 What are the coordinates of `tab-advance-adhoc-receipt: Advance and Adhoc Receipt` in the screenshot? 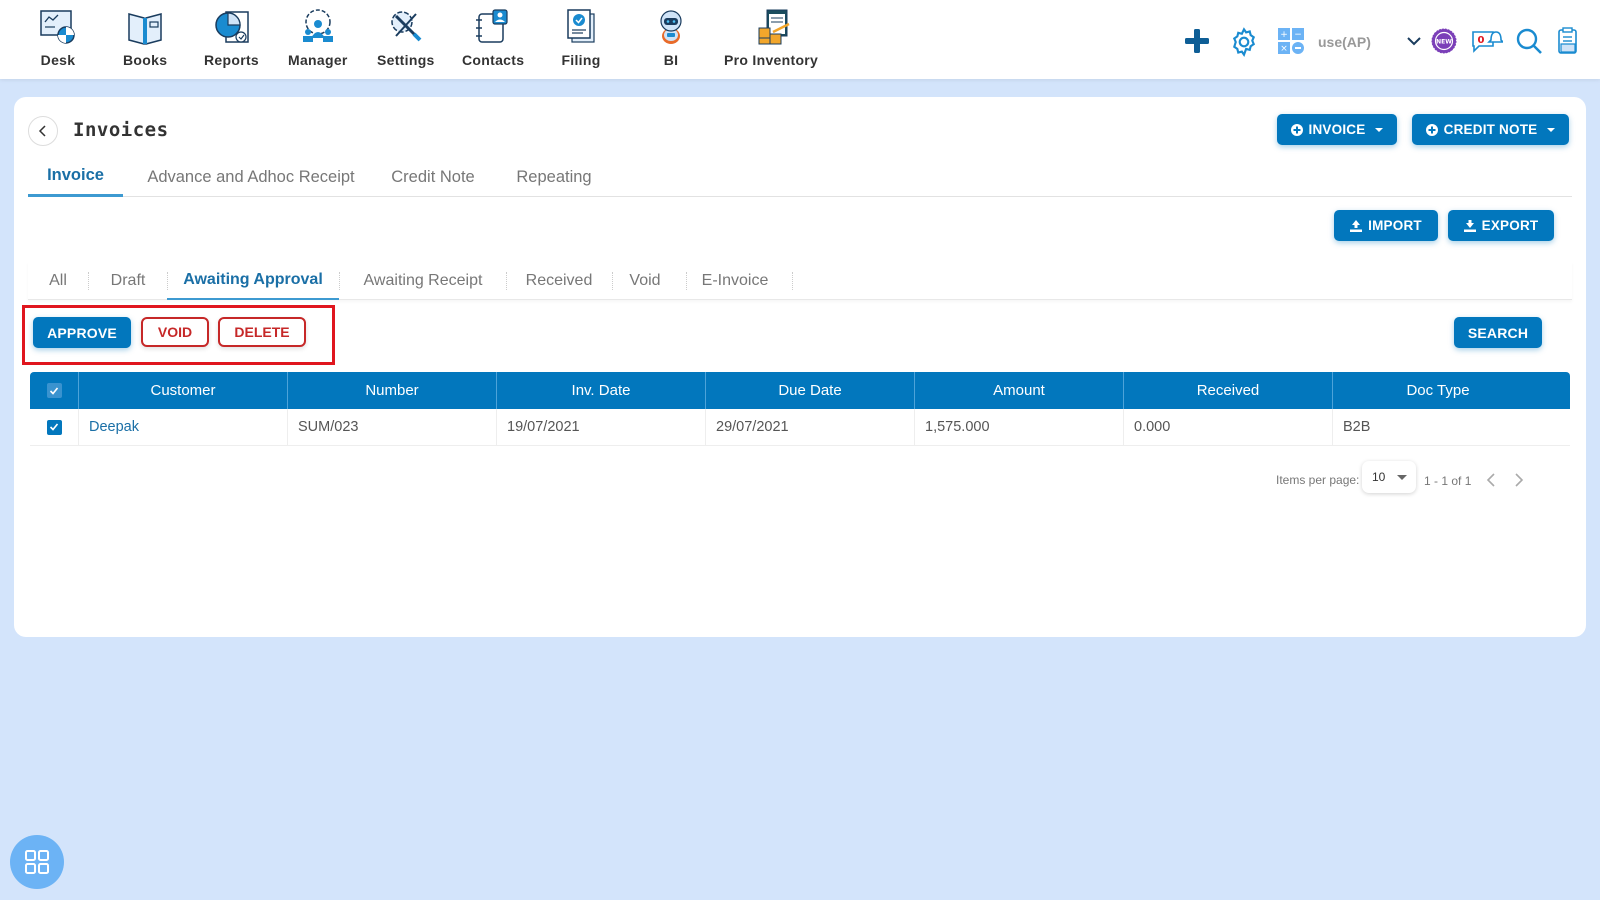 It's located at (251, 177).